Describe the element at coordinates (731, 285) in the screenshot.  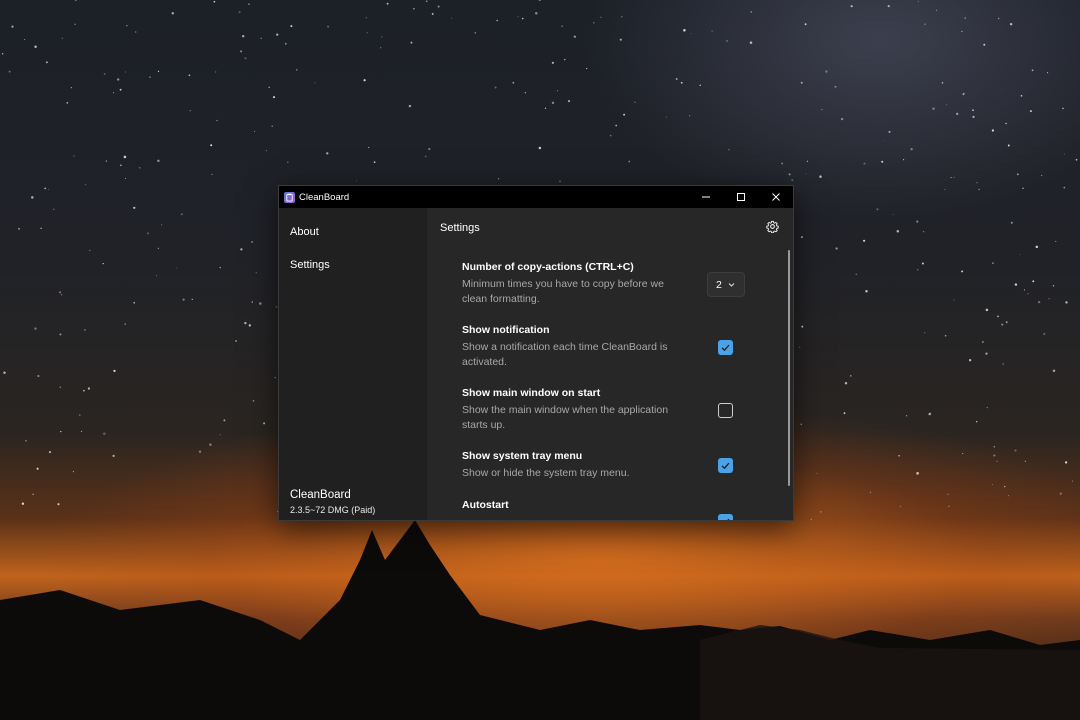
I see `chevron-down-icon` at that location.